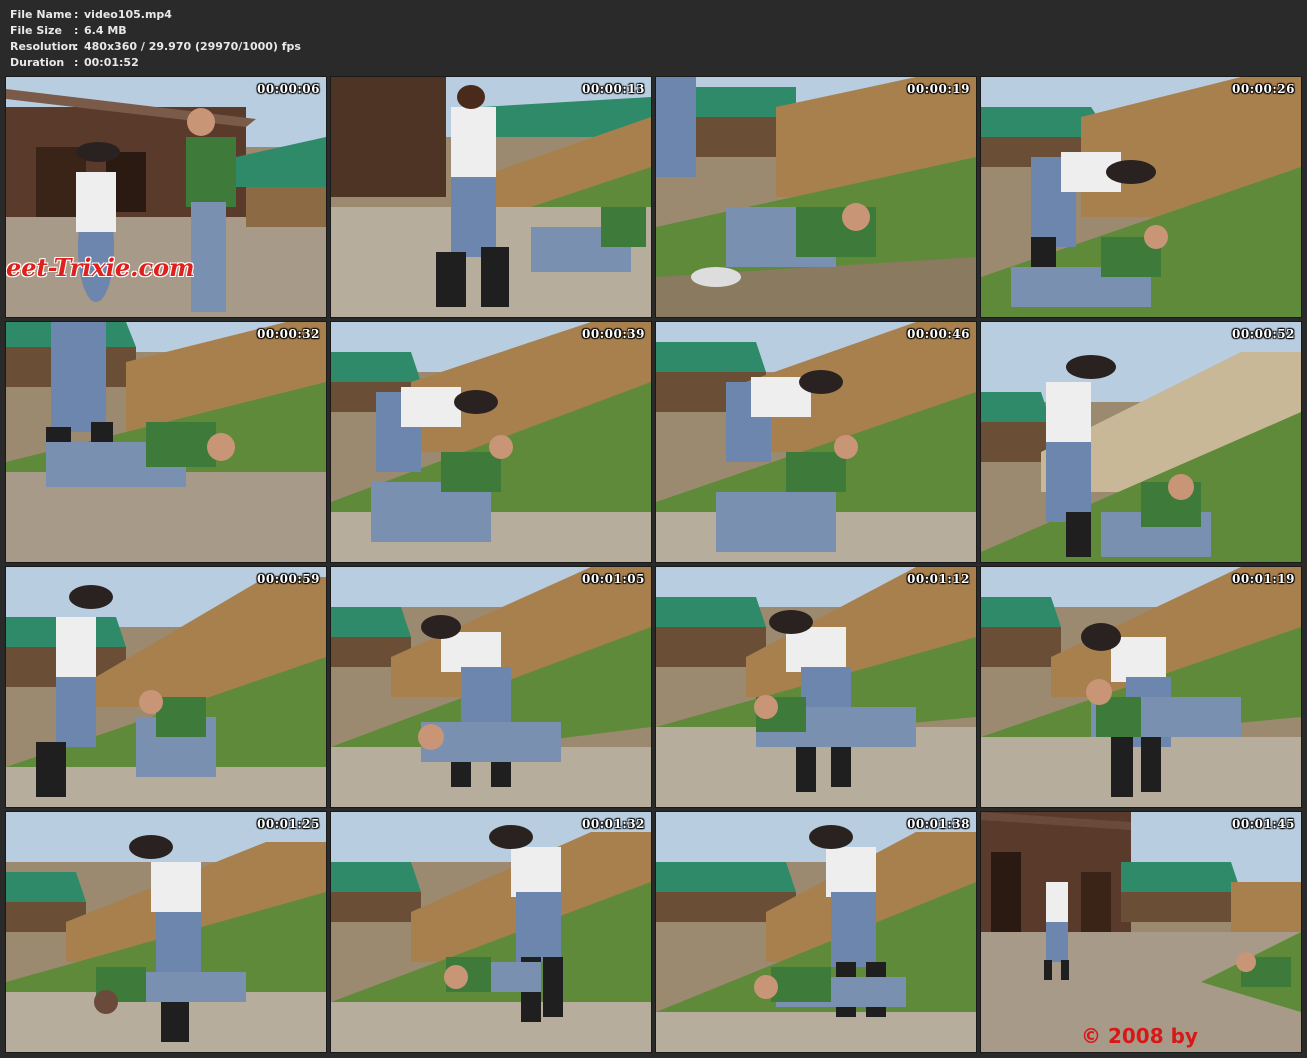 The height and width of the screenshot is (1058, 1307). I want to click on duration-row: Duration : 00:01:52, so click(155, 63).